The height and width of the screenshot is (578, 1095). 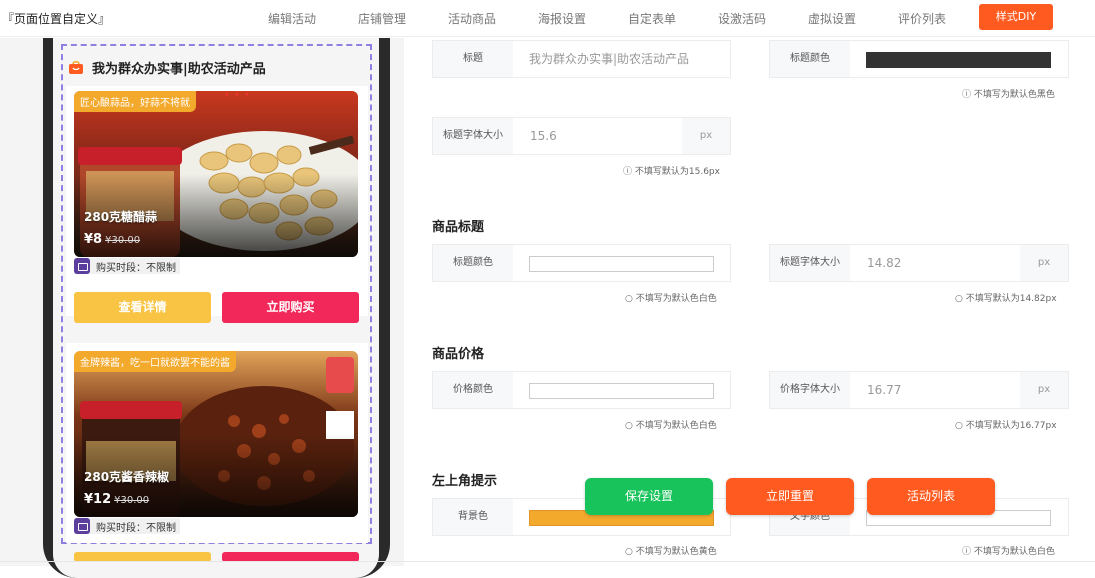 I want to click on nav-activation-code: 设激活码, so click(x=742, y=18).